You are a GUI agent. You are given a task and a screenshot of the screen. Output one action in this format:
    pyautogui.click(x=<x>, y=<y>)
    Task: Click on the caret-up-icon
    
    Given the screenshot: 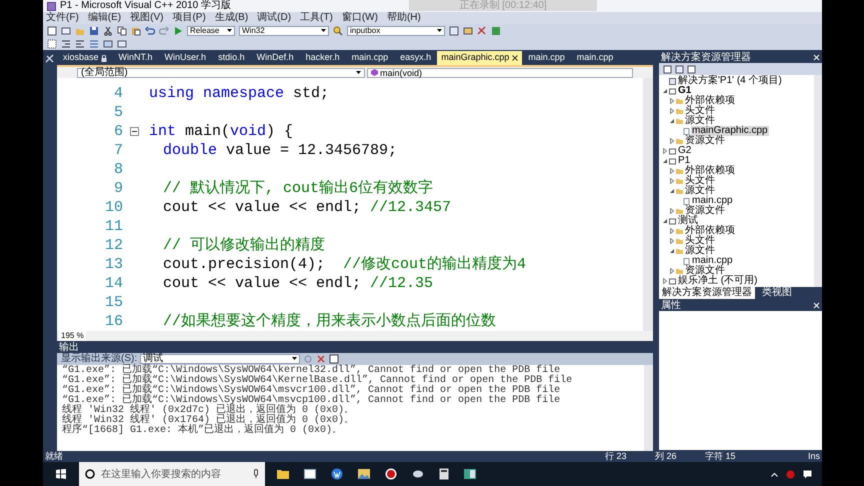 What is the action you would take?
    pyautogui.click(x=774, y=474)
    